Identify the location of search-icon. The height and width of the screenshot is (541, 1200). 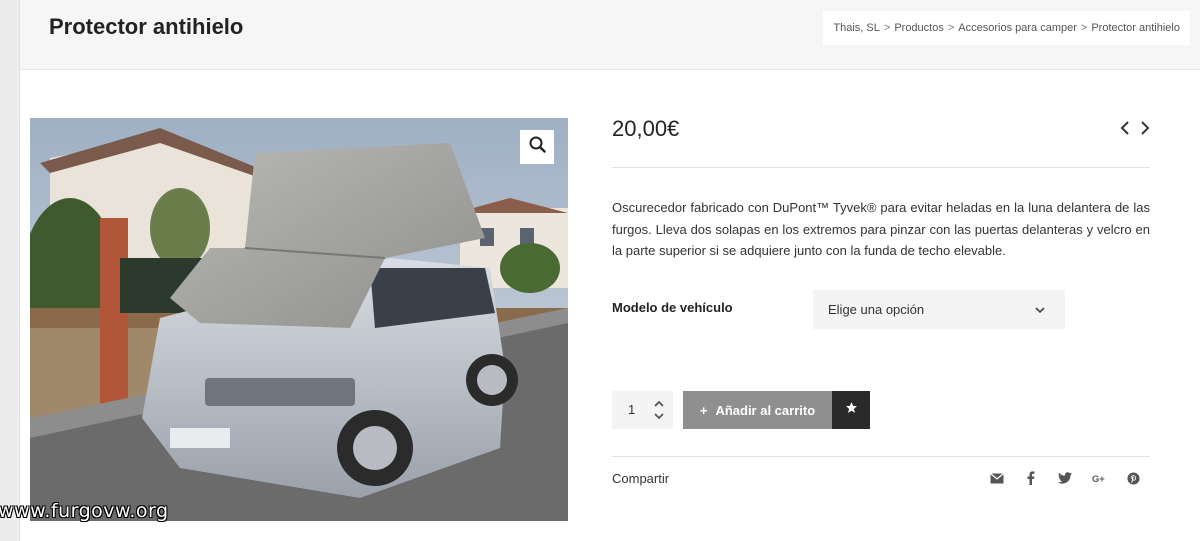
(537, 147).